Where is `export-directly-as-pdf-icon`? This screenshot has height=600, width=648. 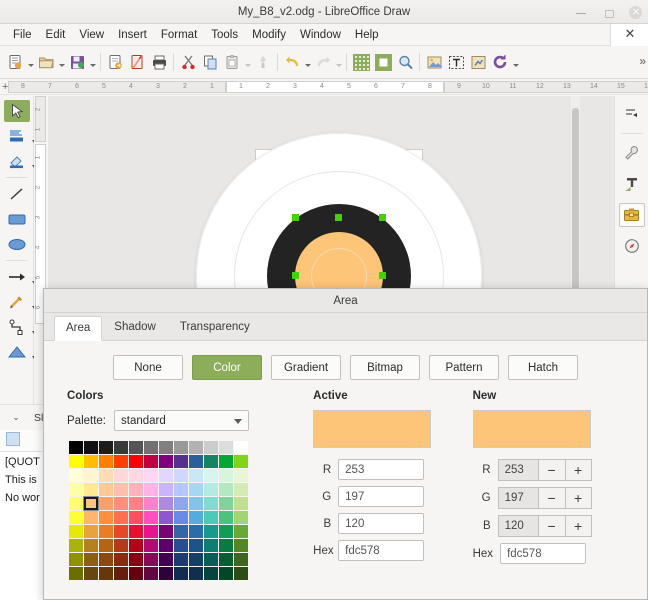
export-directly-as-pdf-icon is located at coordinates (137, 62).